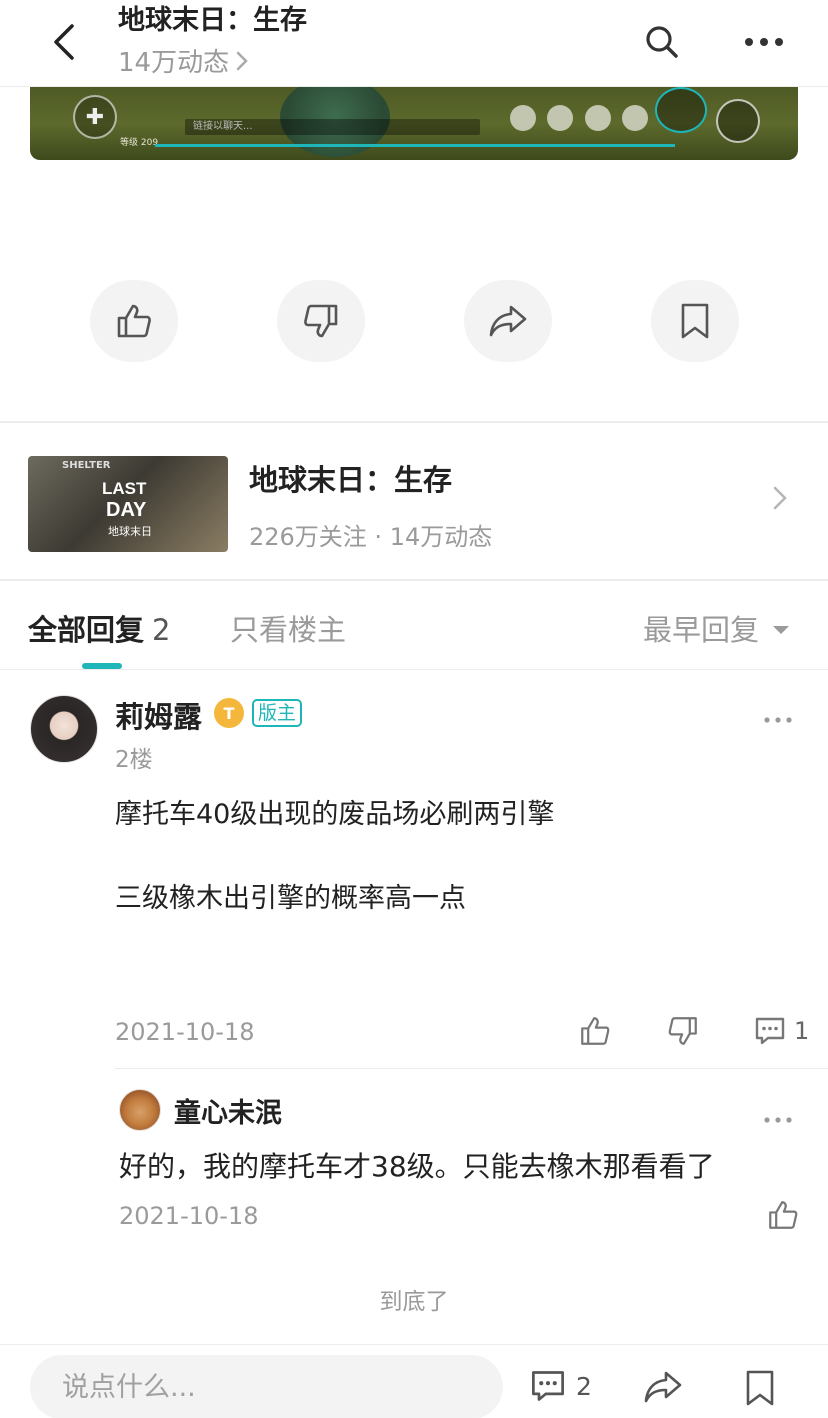 The width and height of the screenshot is (828, 1418). Describe the element at coordinates (212, 18) in the screenshot. I see `page-title: 地球末日：生存` at that location.